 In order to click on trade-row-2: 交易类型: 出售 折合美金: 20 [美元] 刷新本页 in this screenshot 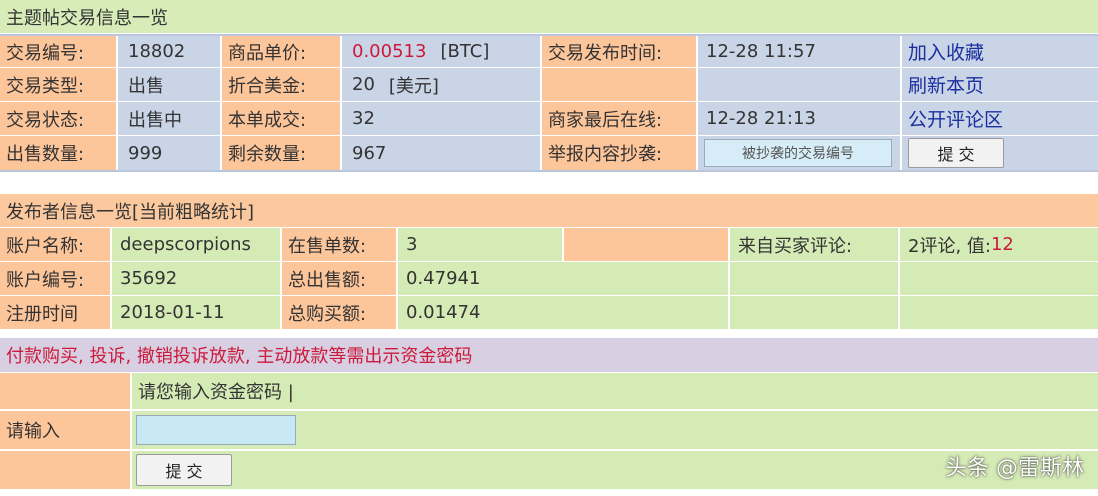, I will do `click(549, 84)`.